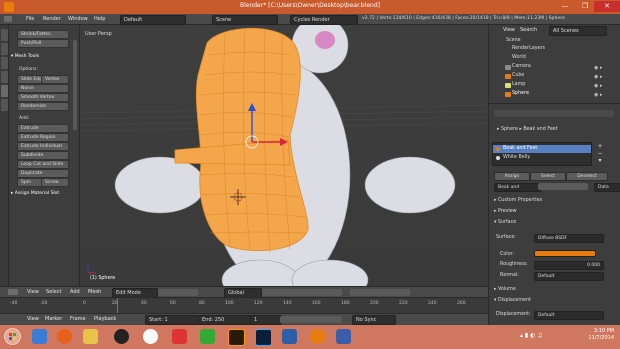 The width and height of the screenshot is (620, 349). I want to click on photoshop-icon, so click(263, 337).